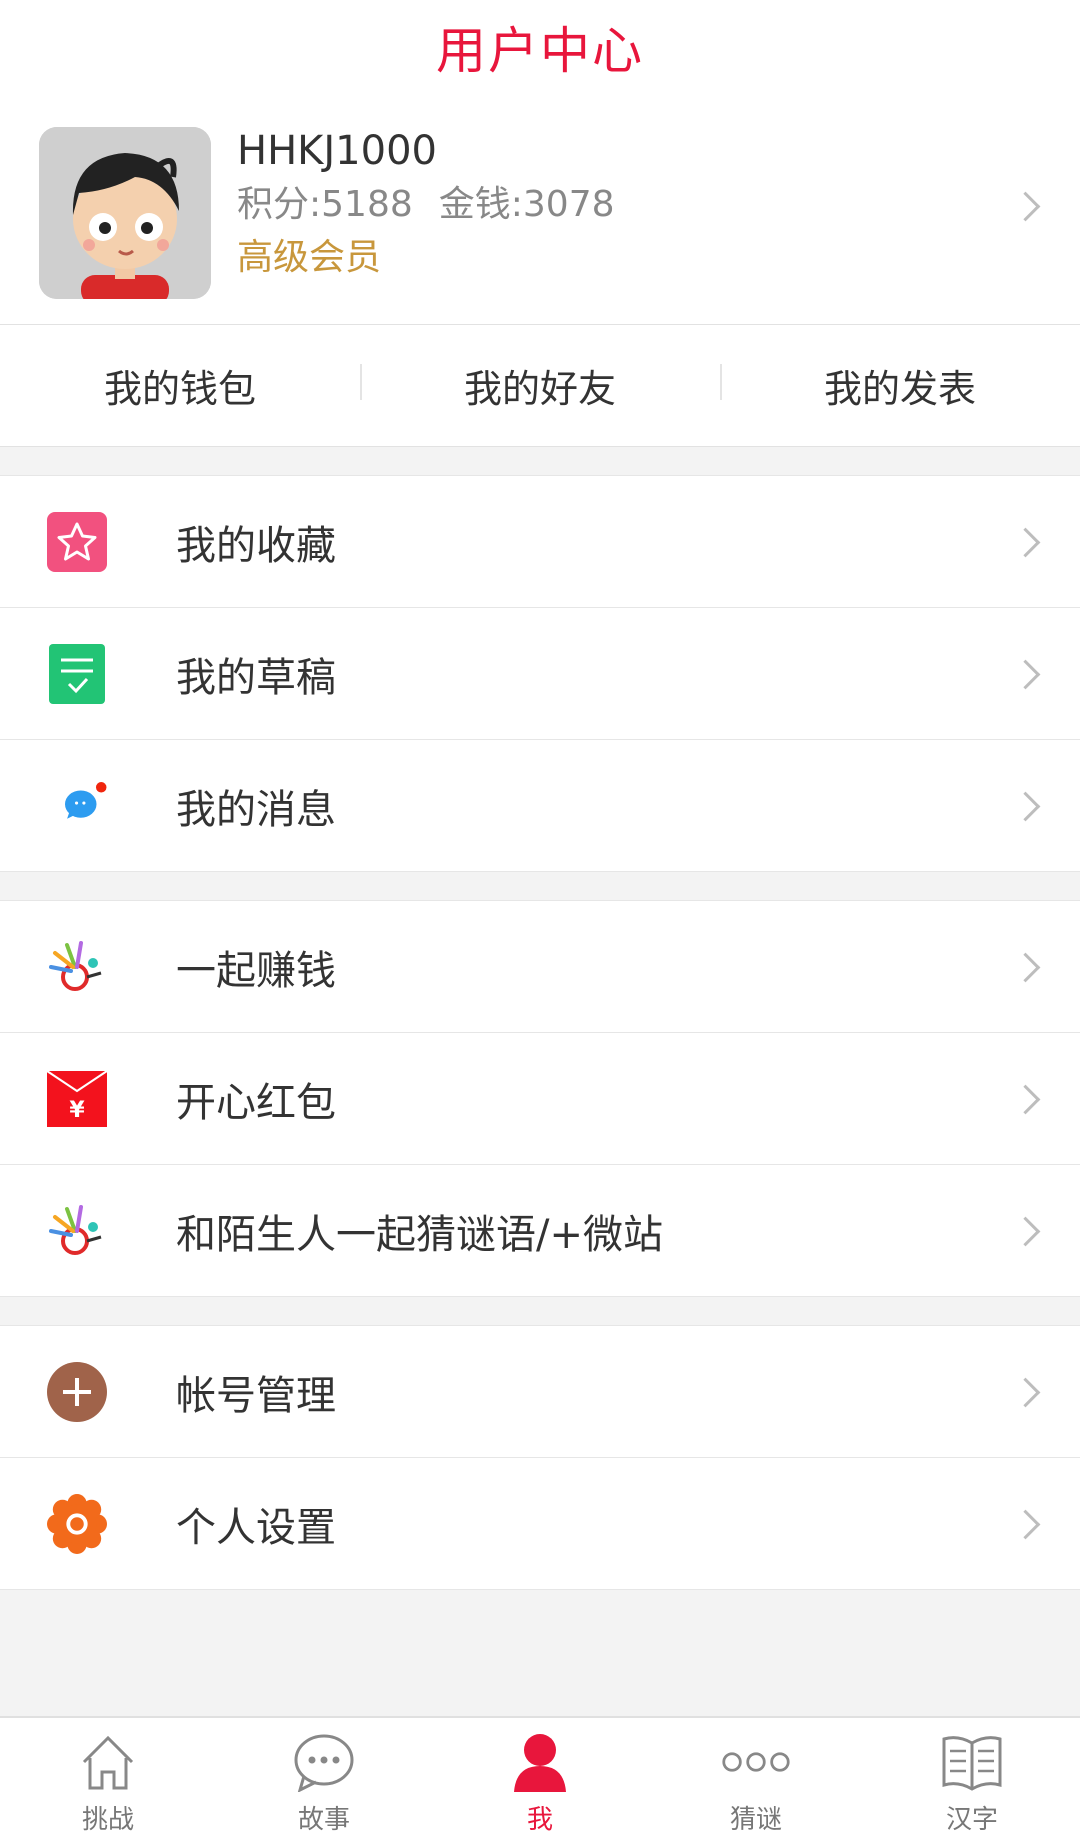 The image size is (1080, 1842). What do you see at coordinates (756, 1762) in the screenshot?
I see `circles-icon` at bounding box center [756, 1762].